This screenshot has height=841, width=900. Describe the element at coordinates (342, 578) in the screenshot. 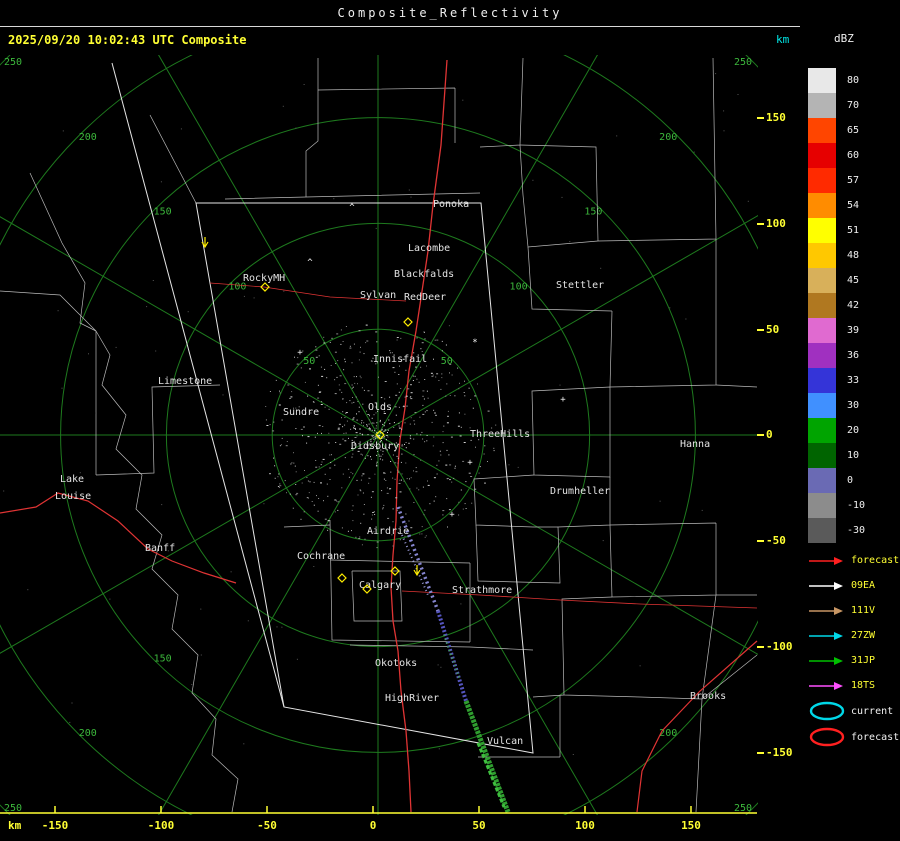

I see `station-diamond-icon` at that location.